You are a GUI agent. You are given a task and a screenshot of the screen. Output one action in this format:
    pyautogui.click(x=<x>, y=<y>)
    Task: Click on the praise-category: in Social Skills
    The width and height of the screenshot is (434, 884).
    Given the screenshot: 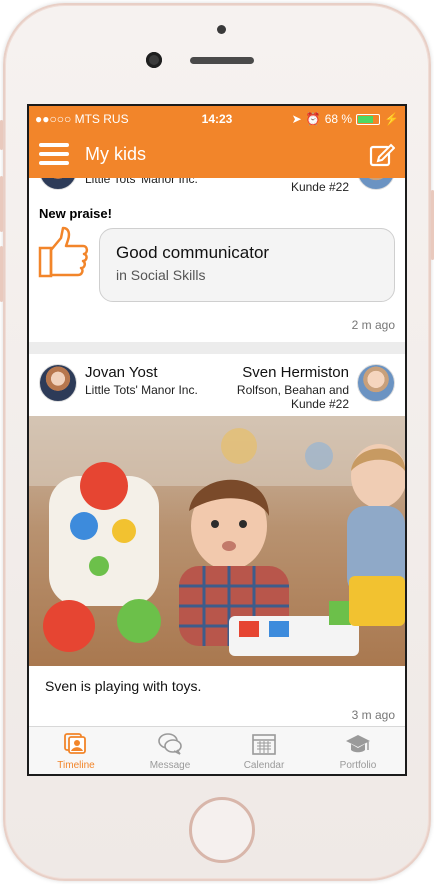 What is the action you would take?
    pyautogui.click(x=161, y=275)
    